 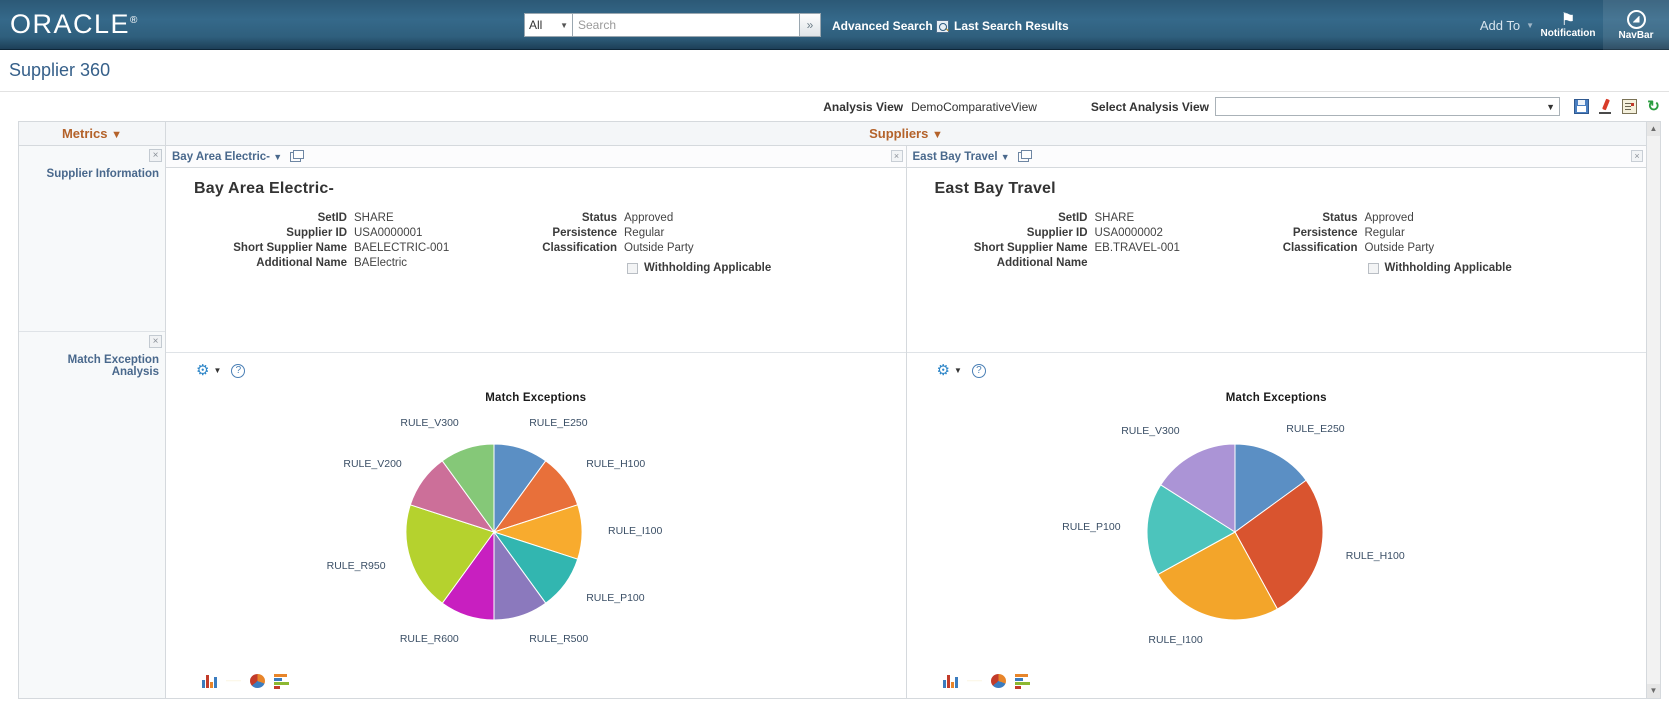 I want to click on search-scope-select: All ▼, so click(x=548, y=25).